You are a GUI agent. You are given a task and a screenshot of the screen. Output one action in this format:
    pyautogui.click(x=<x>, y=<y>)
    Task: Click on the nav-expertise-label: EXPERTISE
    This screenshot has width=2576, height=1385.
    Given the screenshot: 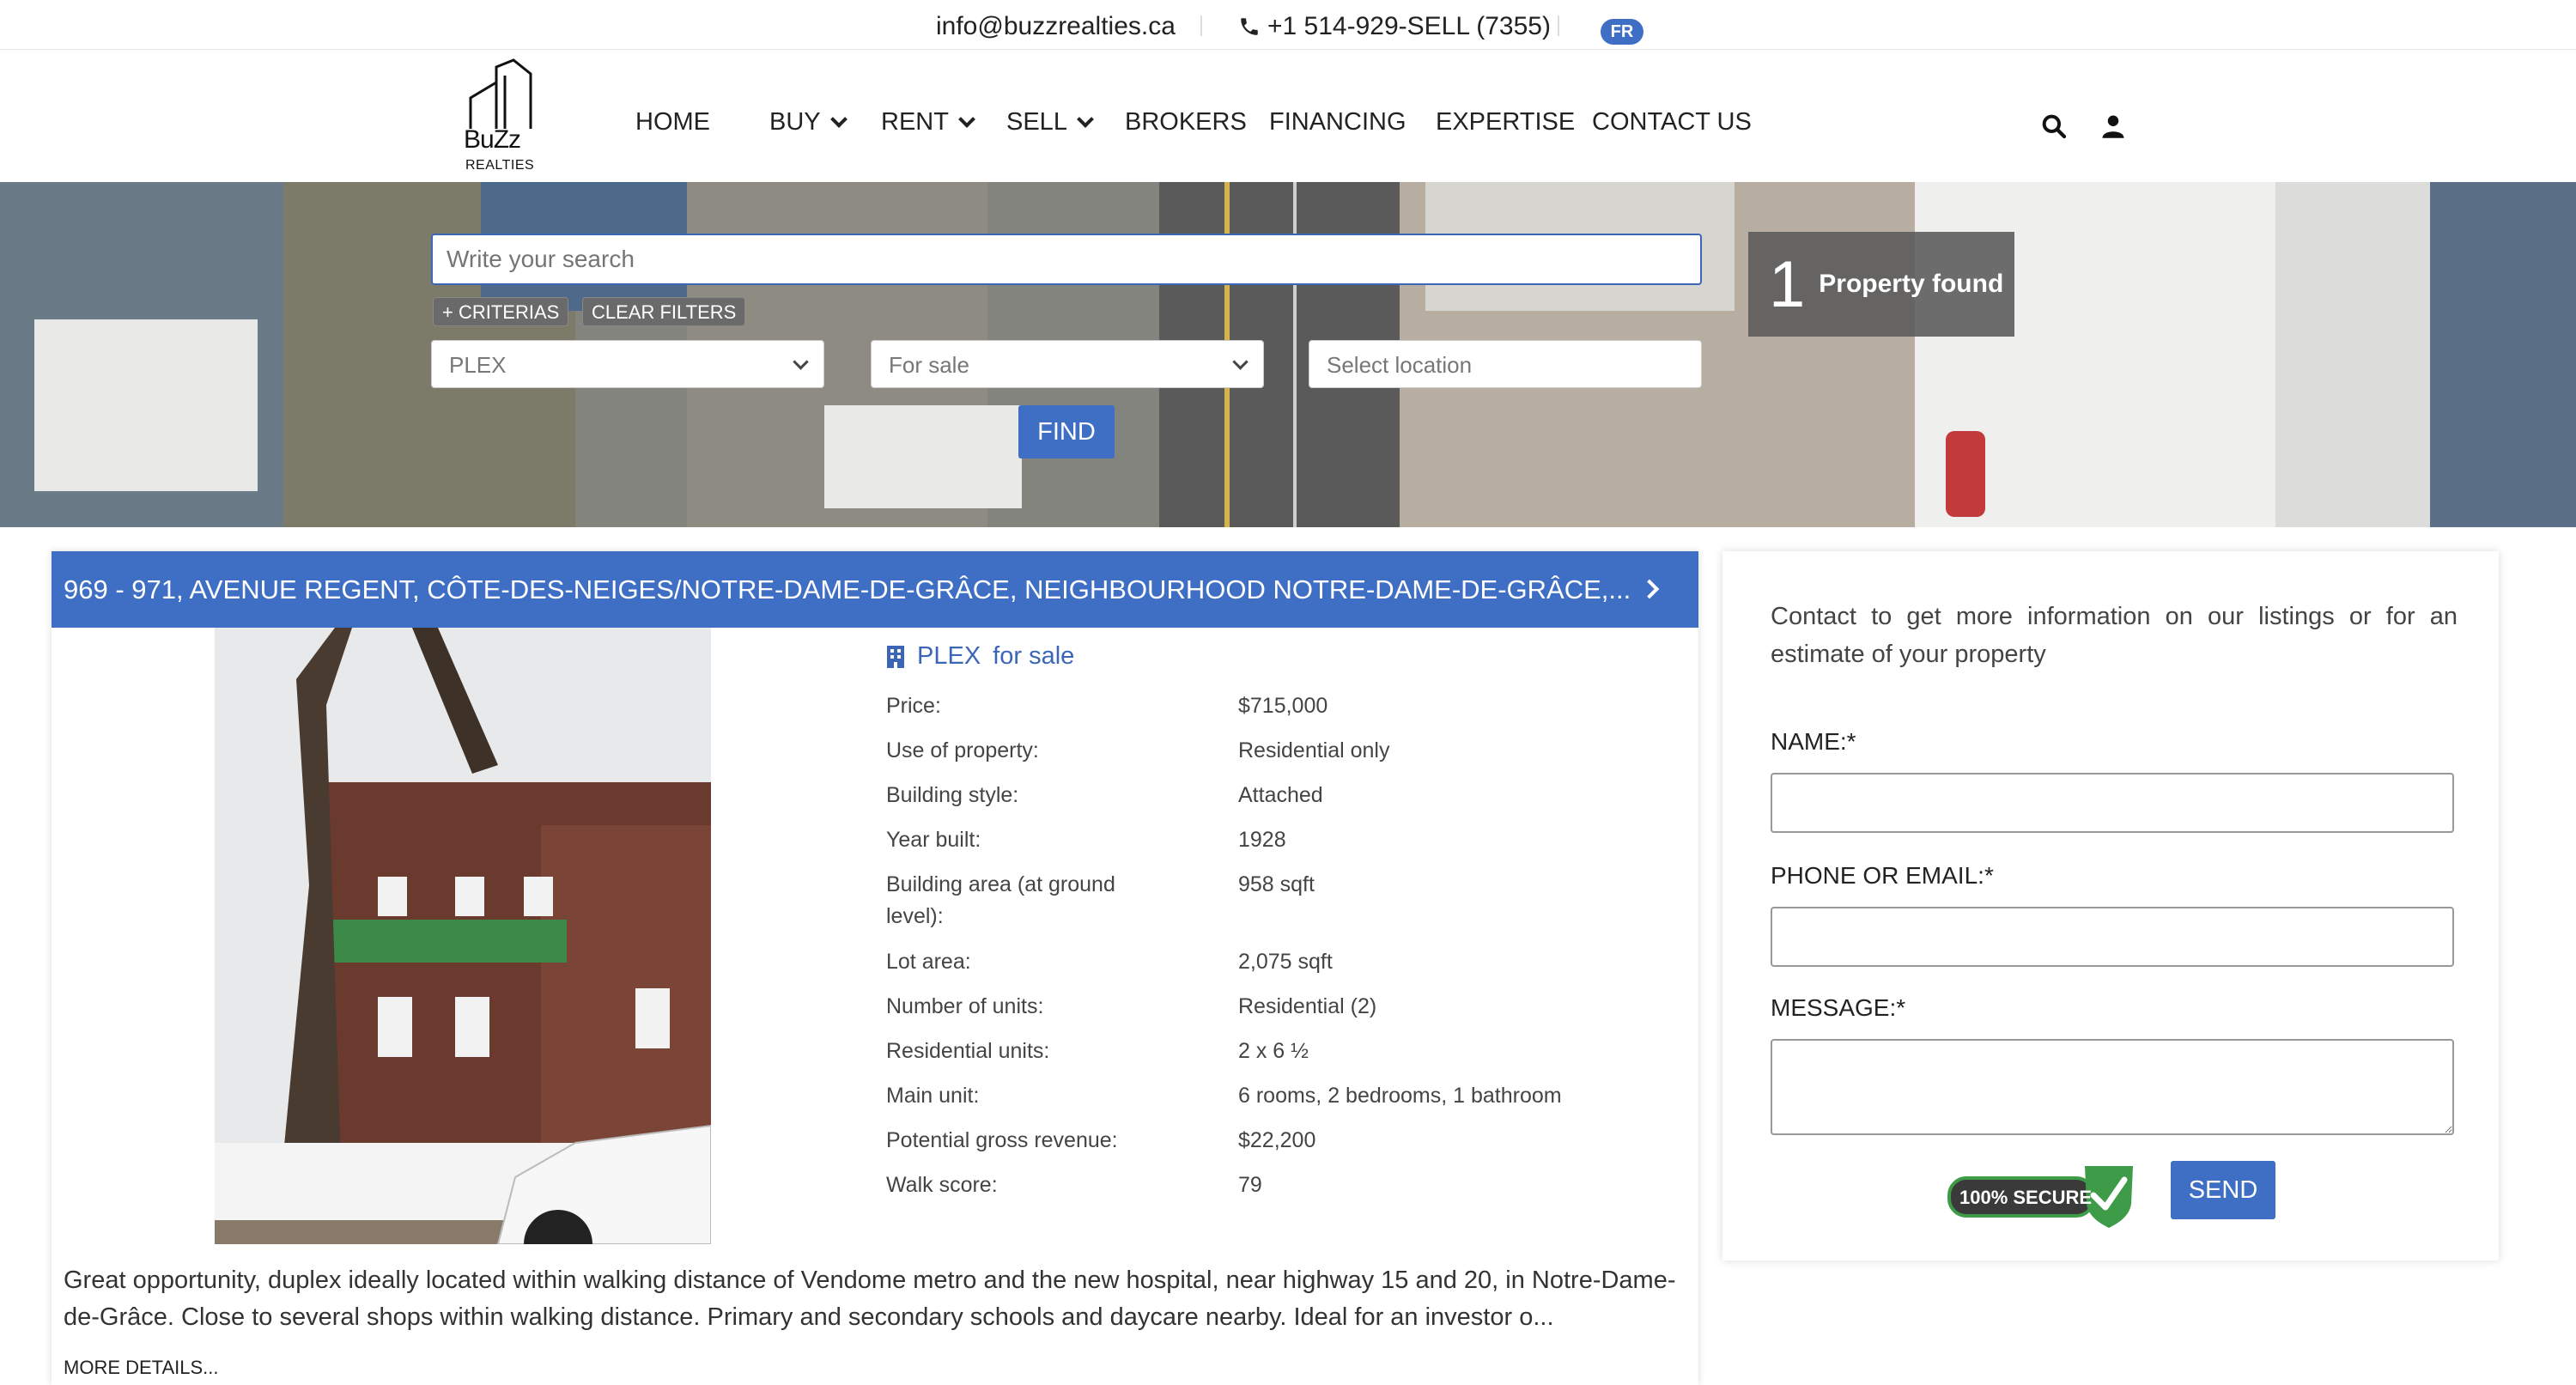 What is the action you would take?
    pyautogui.click(x=1506, y=122)
    